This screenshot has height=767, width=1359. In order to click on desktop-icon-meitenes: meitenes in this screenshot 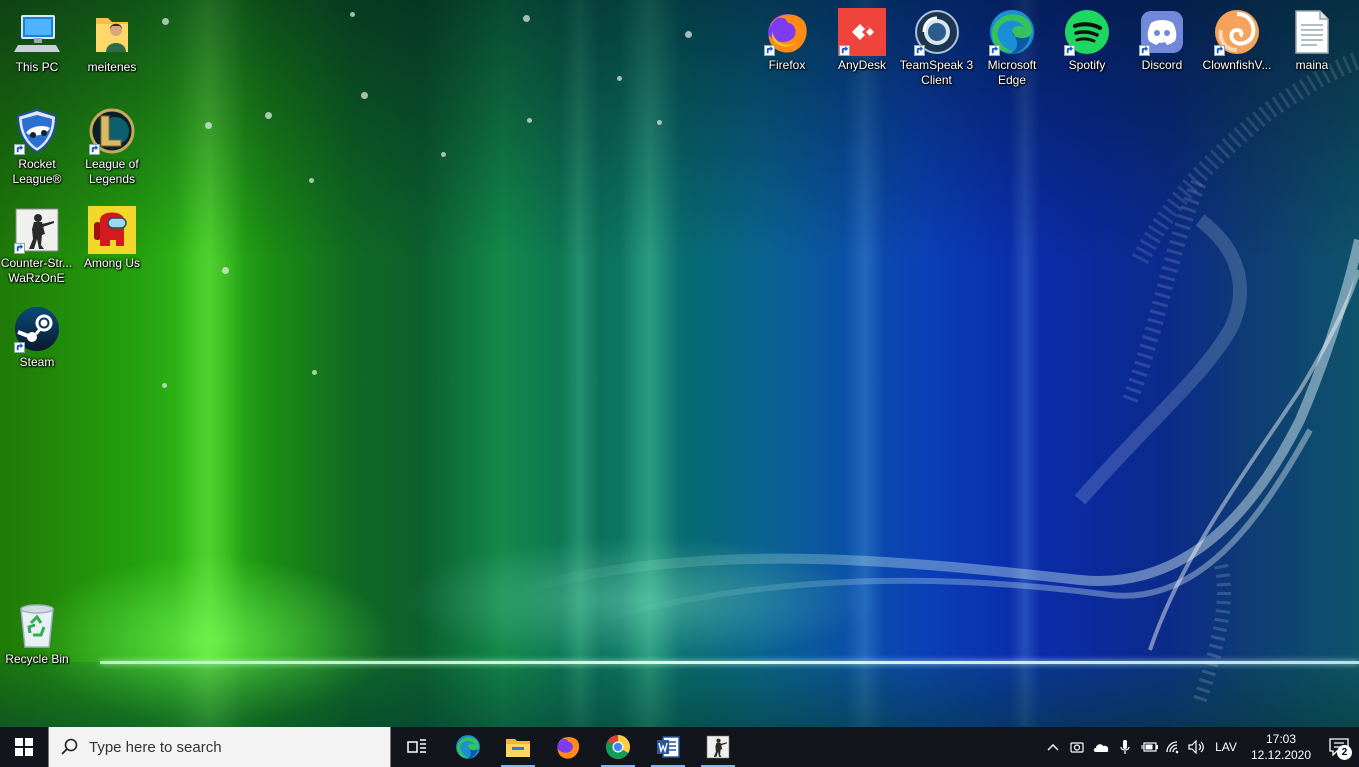, I will do `click(112, 42)`.